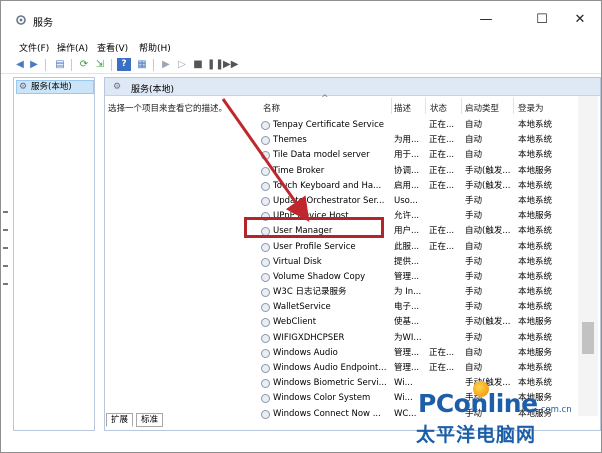  Describe the element at coordinates (166, 64) in the screenshot. I see `play-icon: ▶` at that location.